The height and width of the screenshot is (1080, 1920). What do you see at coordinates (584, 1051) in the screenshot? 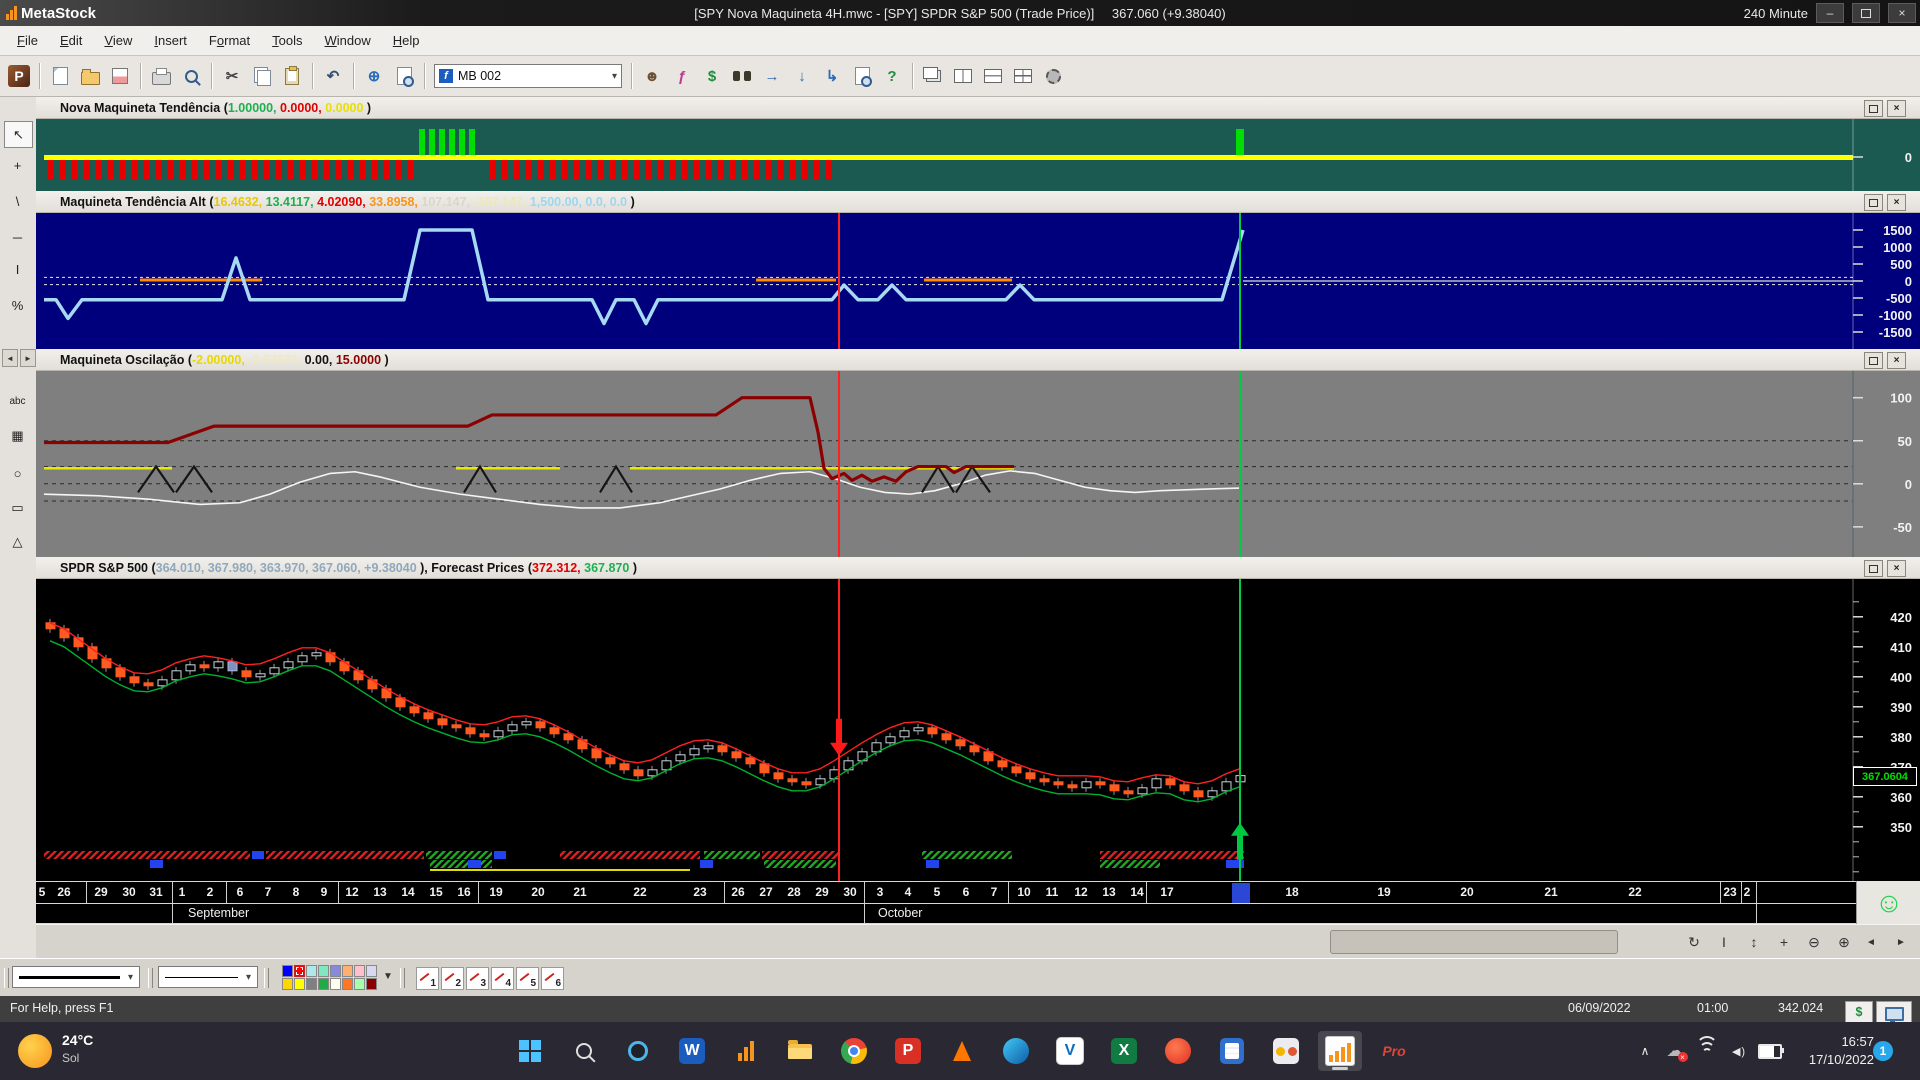
I see `search-icon` at bounding box center [584, 1051].